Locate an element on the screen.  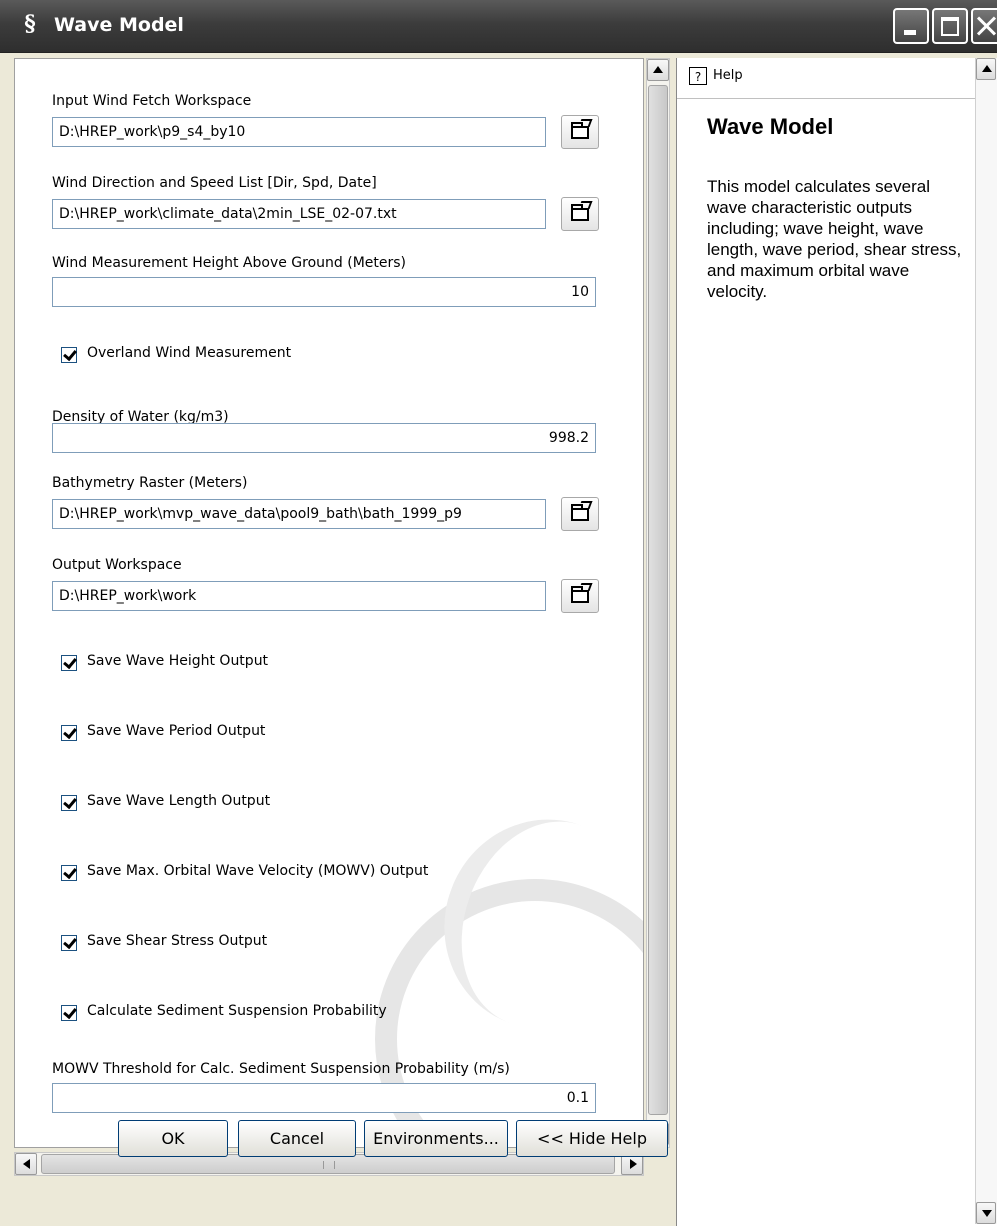
bathymetry-label: Bathymetry Raster (Meters) is located at coordinates (150, 483).